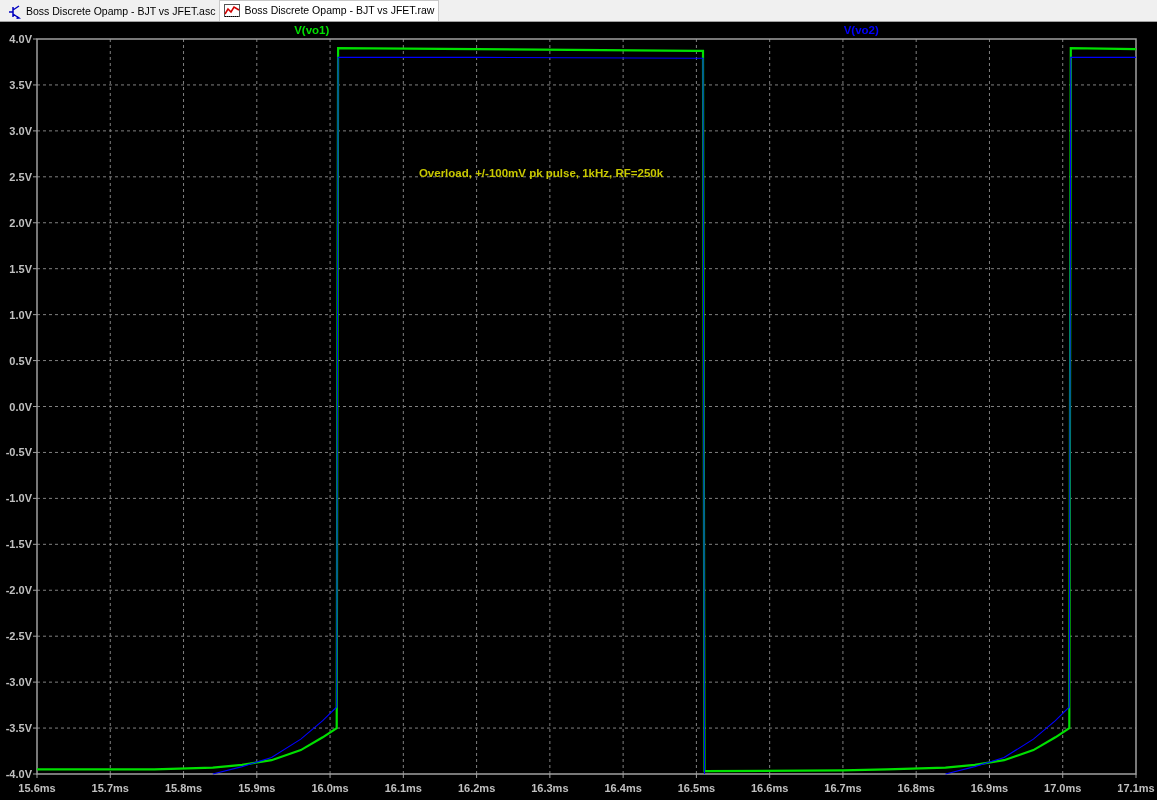 This screenshot has width=1157, height=800. What do you see at coordinates (1136, 788) in the screenshot?
I see `x-tick-label: 17.1ms` at bounding box center [1136, 788].